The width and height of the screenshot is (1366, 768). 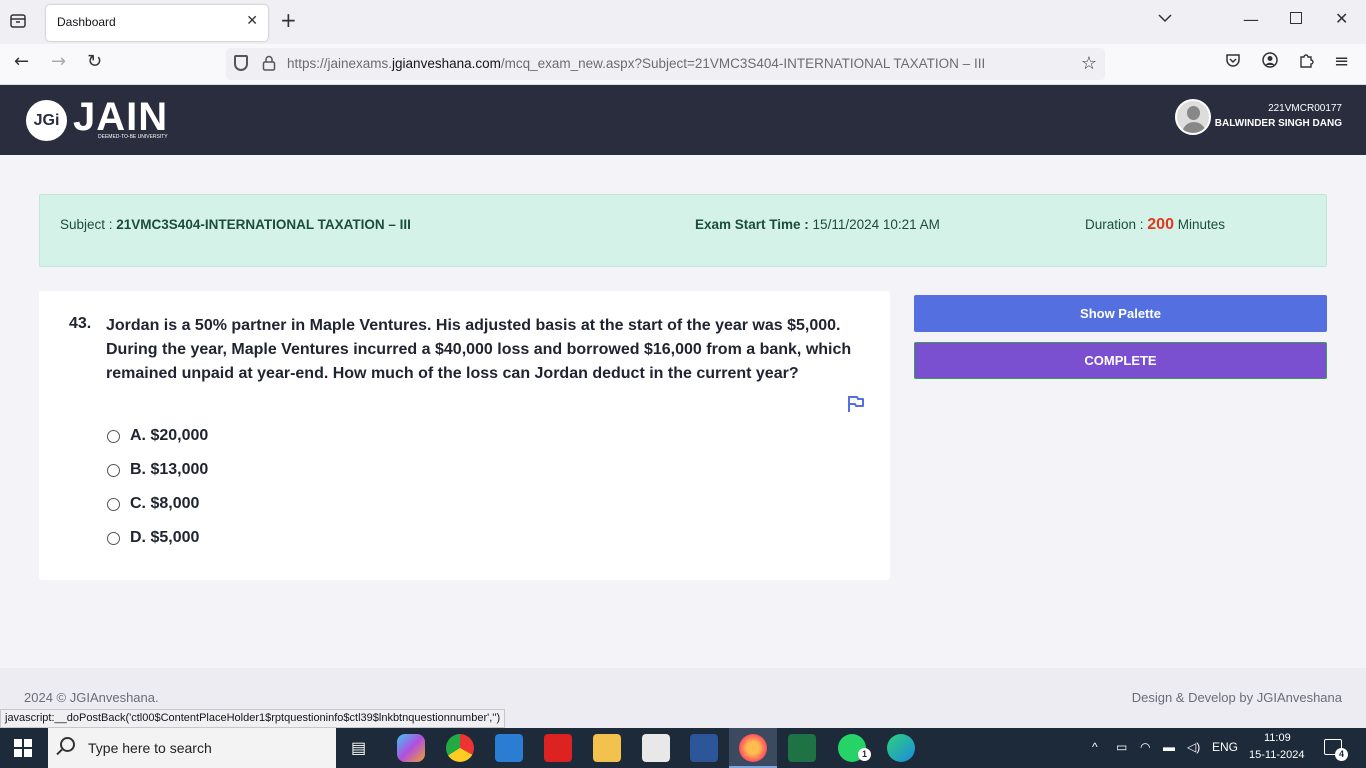 I want to click on option-d: D. $5,000, so click(x=153, y=538).